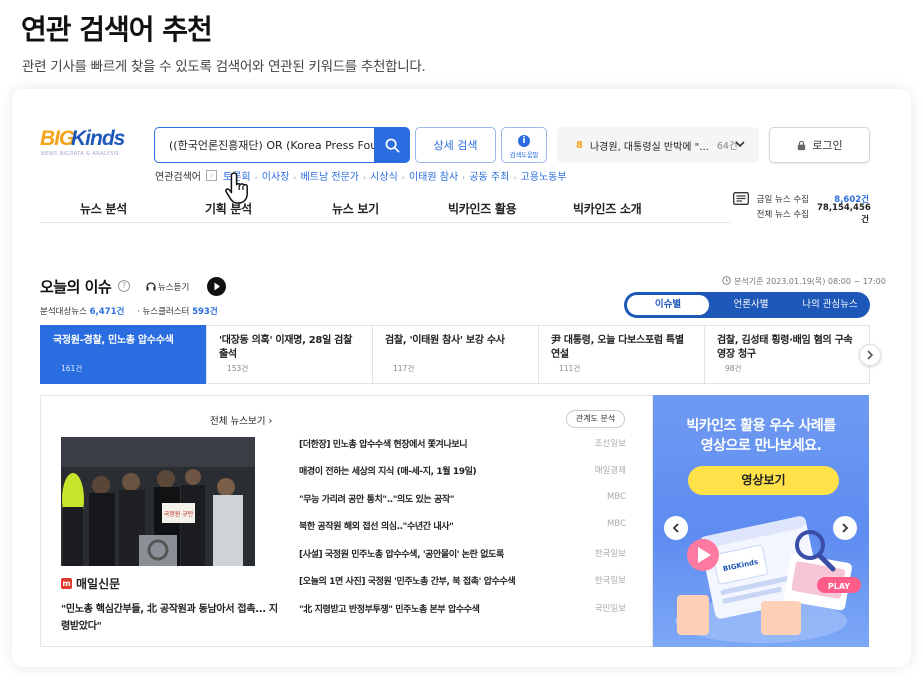  I want to click on news-collection-stats: 금일 뉴스 수집 8,602건 전체 뉴스 수집 78,154,456건, so click(802, 208).